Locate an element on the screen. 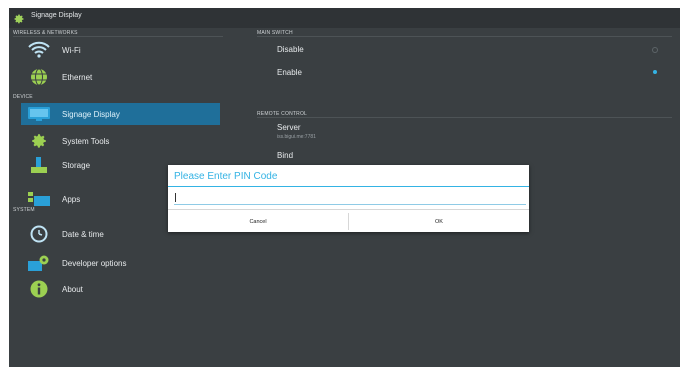 Image resolution: width=689 pixels, height=381 pixels. dialog-title: Please Enter PIN Code is located at coordinates (226, 176).